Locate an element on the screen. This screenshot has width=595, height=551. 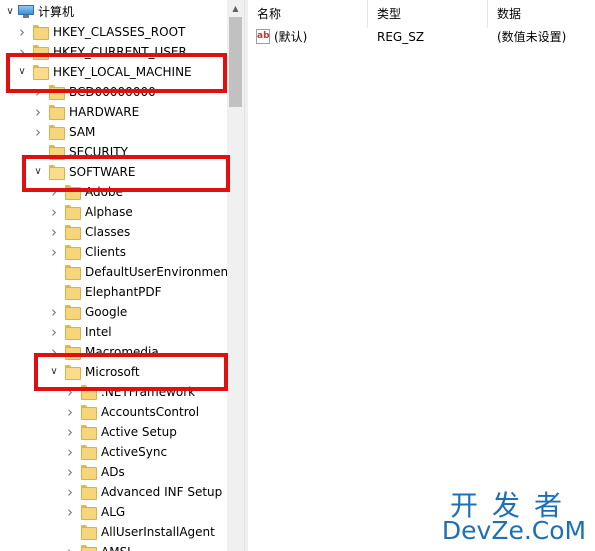
tree-node-label: ElephantPDF is located at coordinates (123, 292).